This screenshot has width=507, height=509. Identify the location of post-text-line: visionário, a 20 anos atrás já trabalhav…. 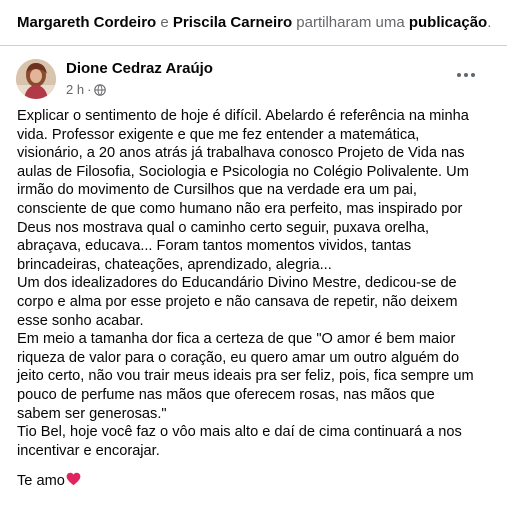
(241, 153).